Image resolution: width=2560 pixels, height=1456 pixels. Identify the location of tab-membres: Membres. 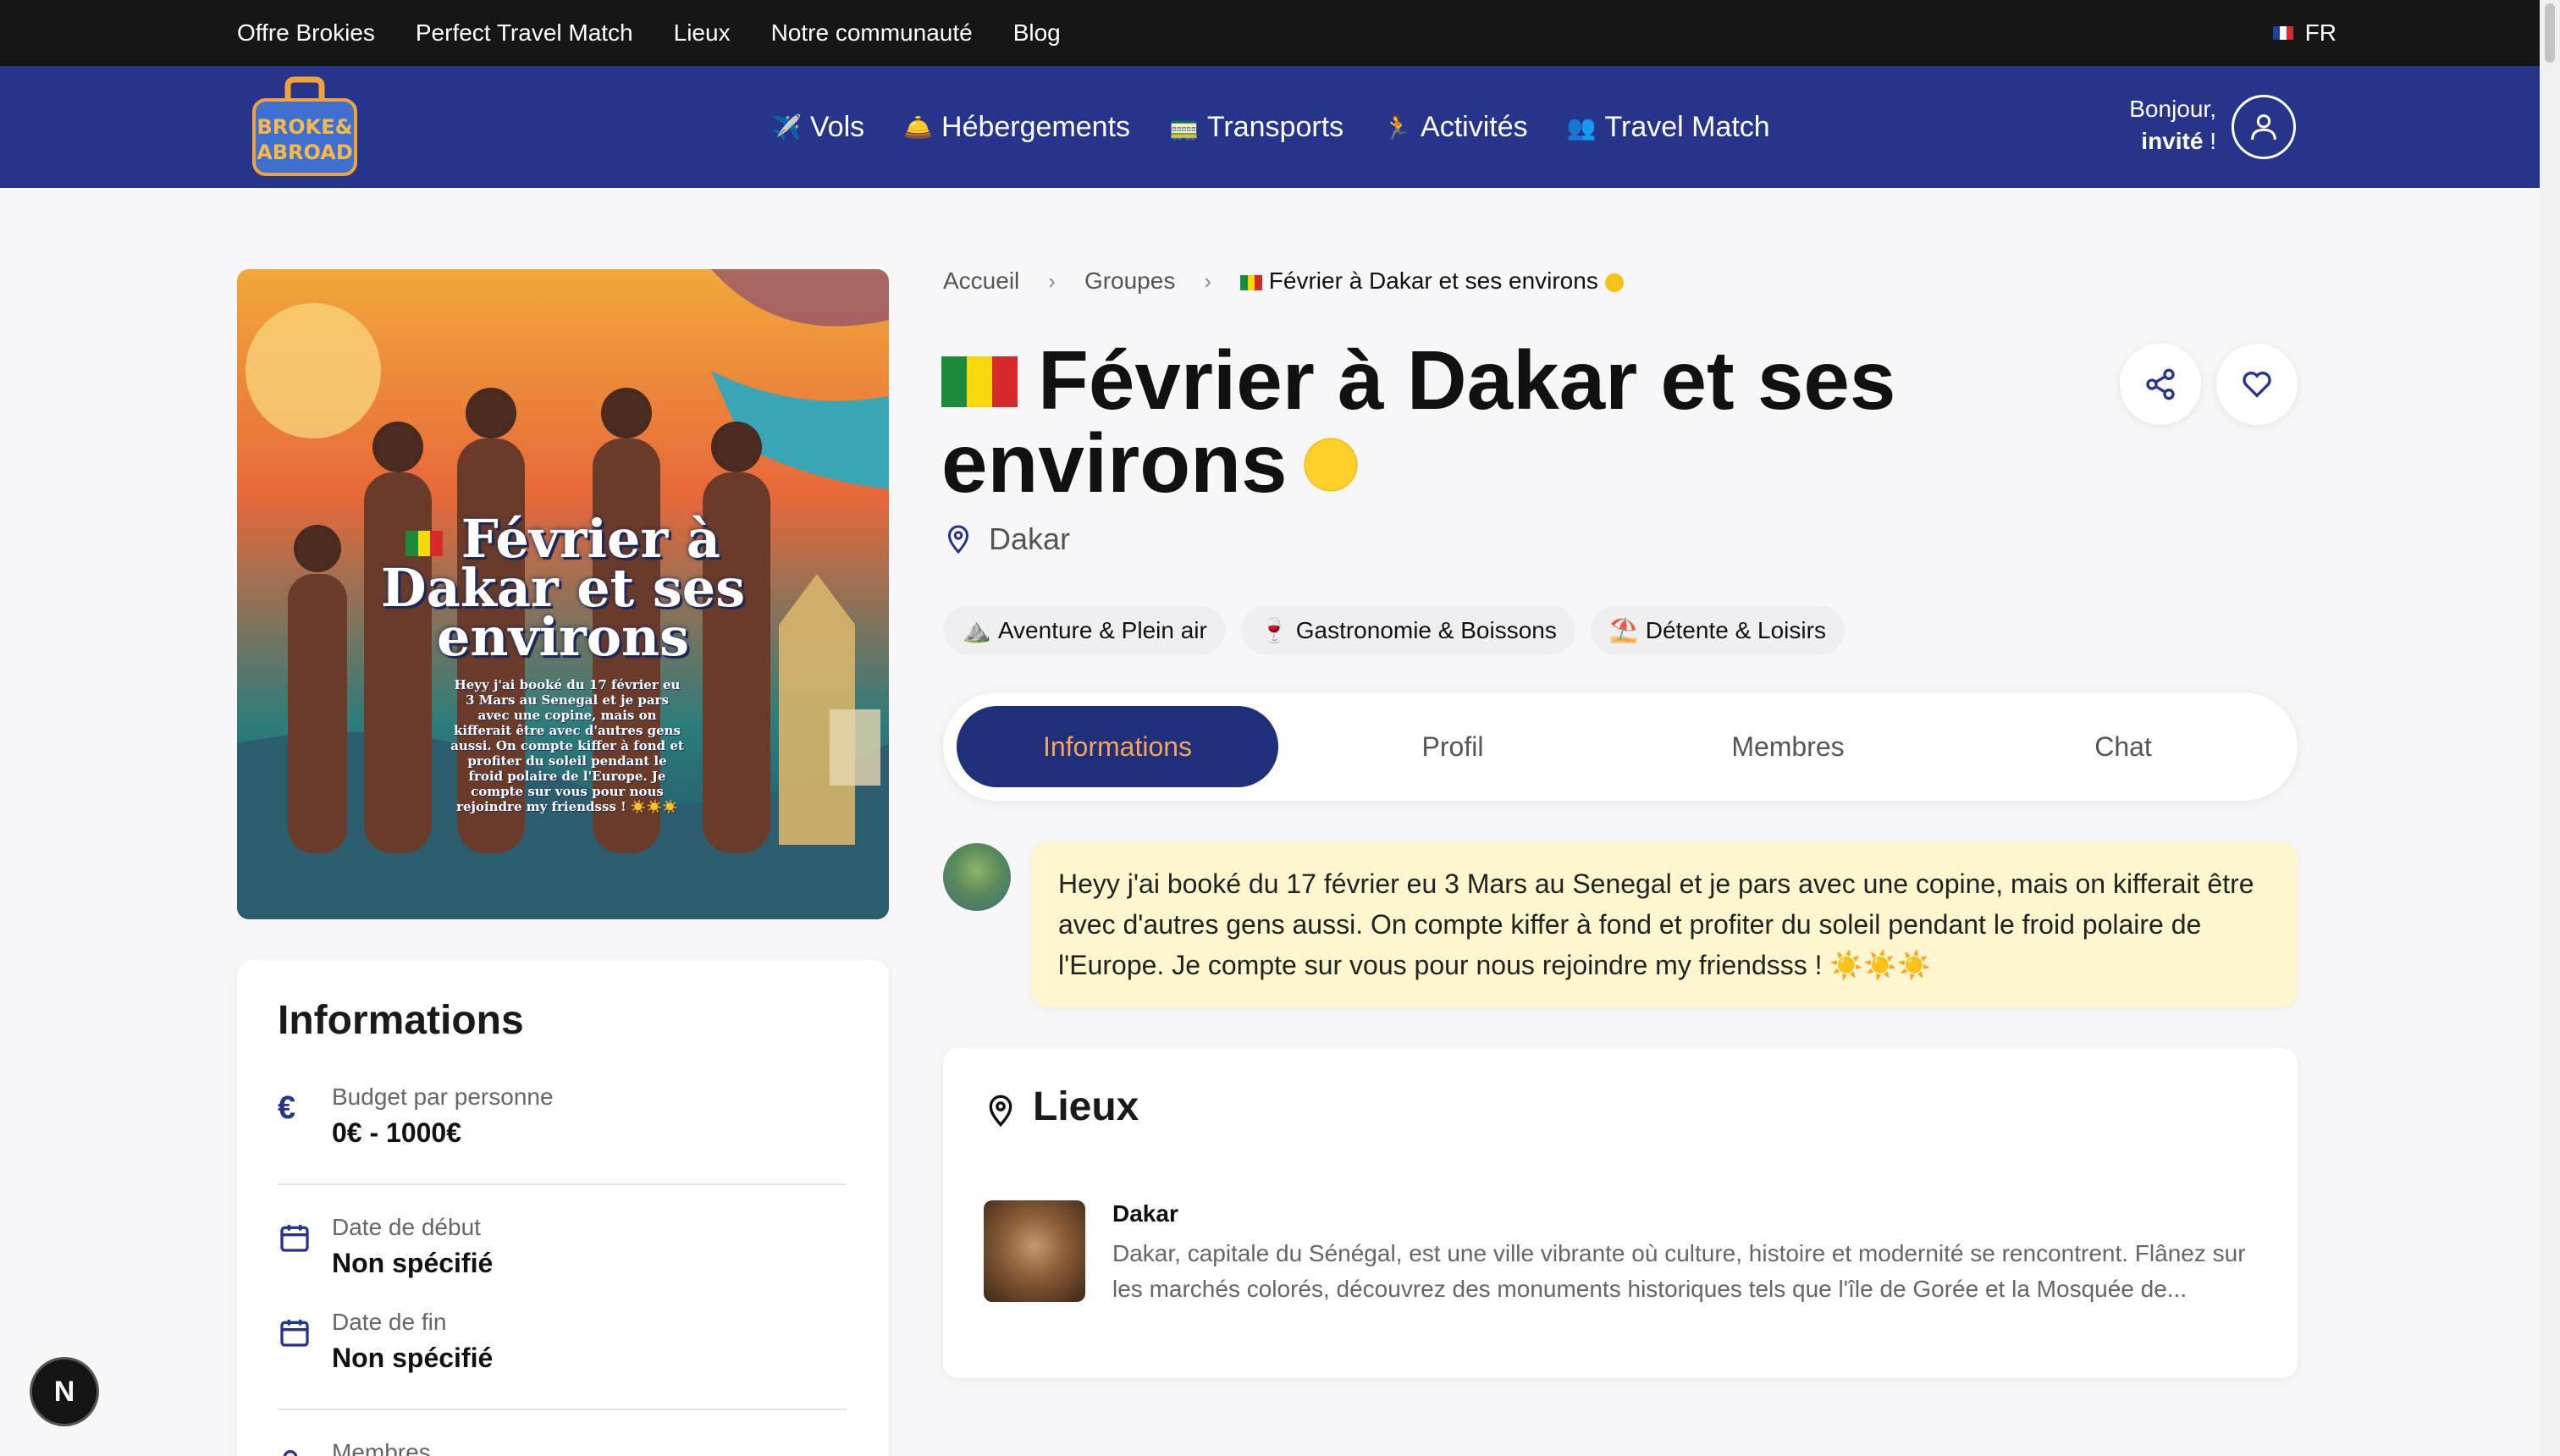
(1788, 747).